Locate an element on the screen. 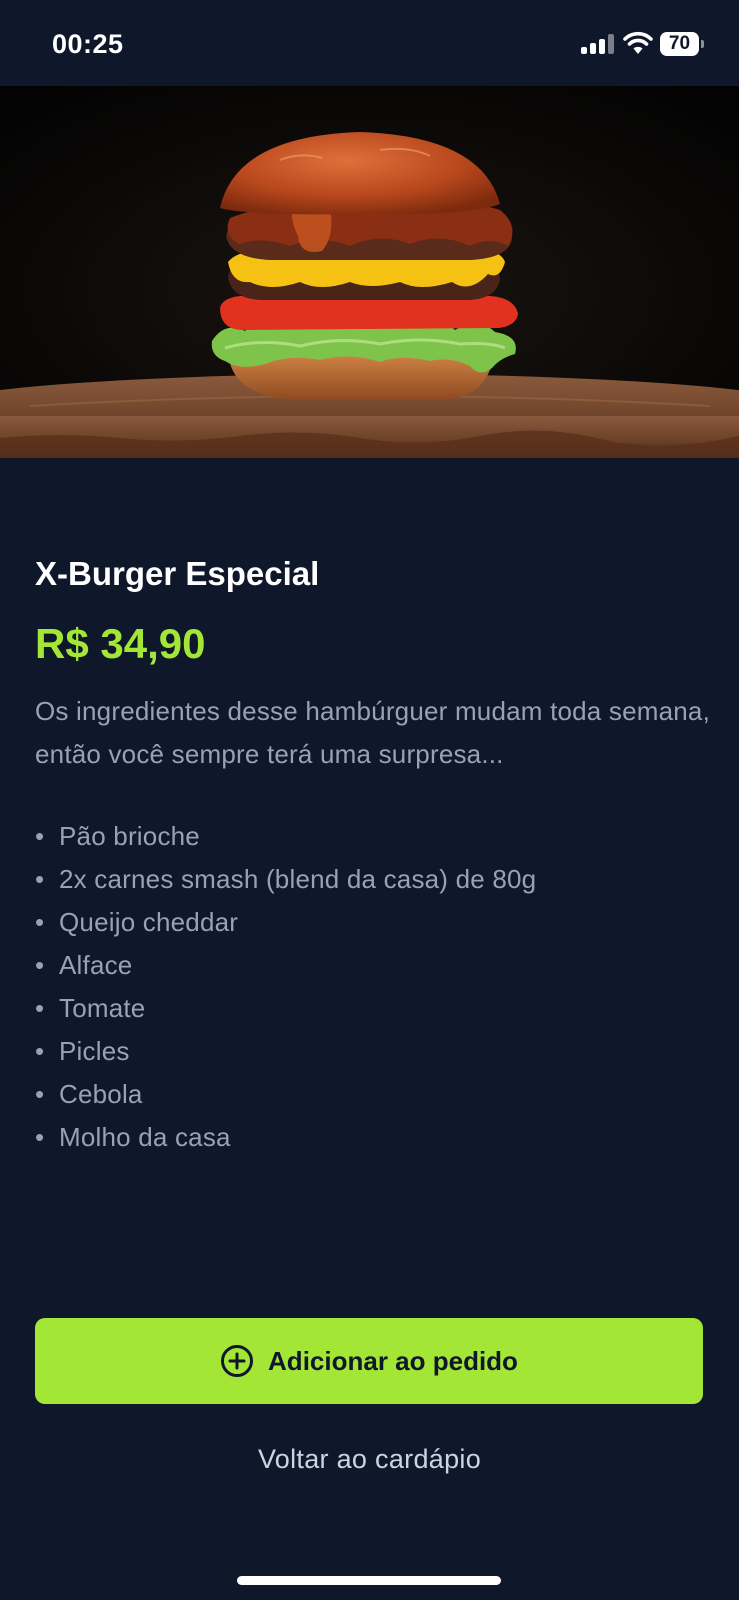 This screenshot has height=1600, width=739. ingredient-label: Cebola is located at coordinates (101, 1094).